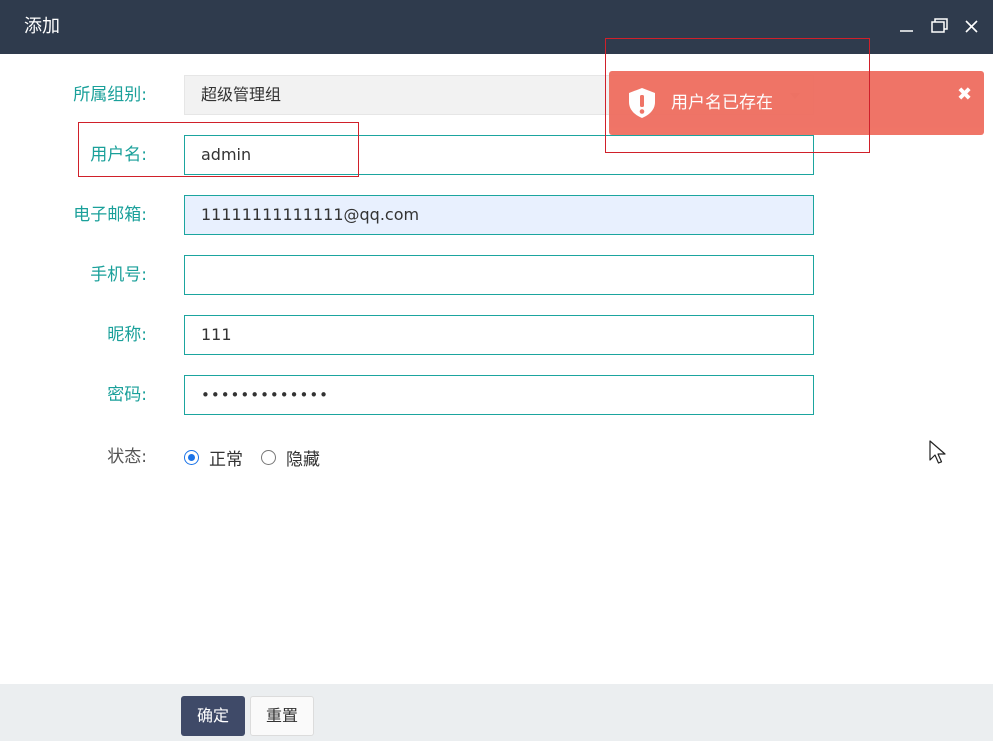 This screenshot has width=993, height=741. What do you see at coordinates (303, 459) in the screenshot?
I see `status-option-label: 隐藏` at bounding box center [303, 459].